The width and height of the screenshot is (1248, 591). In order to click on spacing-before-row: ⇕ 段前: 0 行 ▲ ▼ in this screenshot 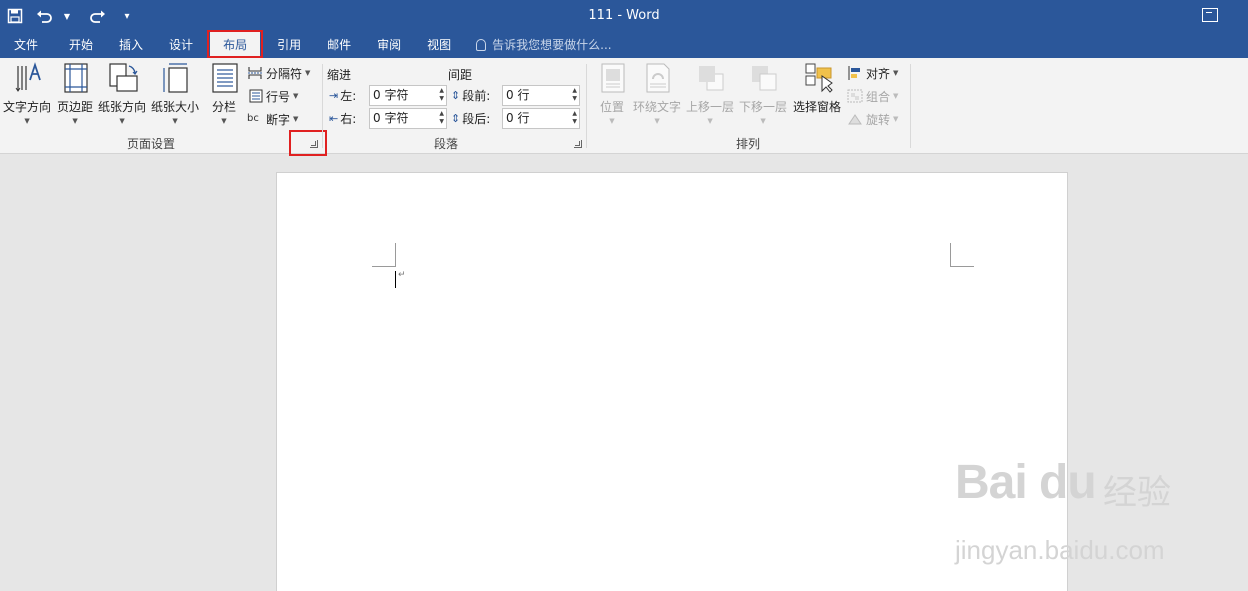, I will do `click(515, 95)`.